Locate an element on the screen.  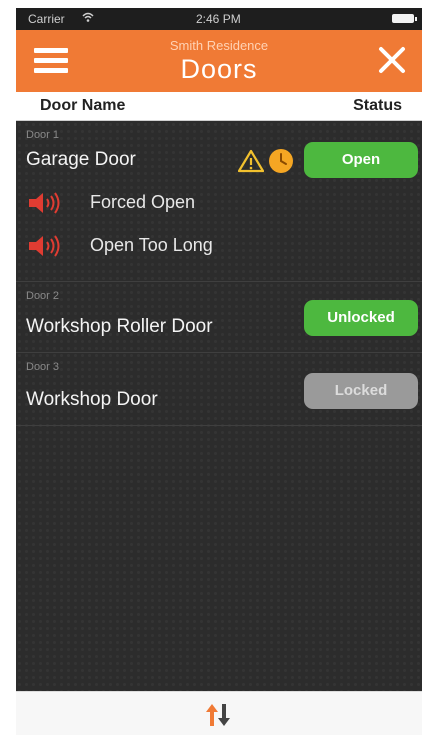
status-button-unlocked: Unlocked is located at coordinates (361, 318).